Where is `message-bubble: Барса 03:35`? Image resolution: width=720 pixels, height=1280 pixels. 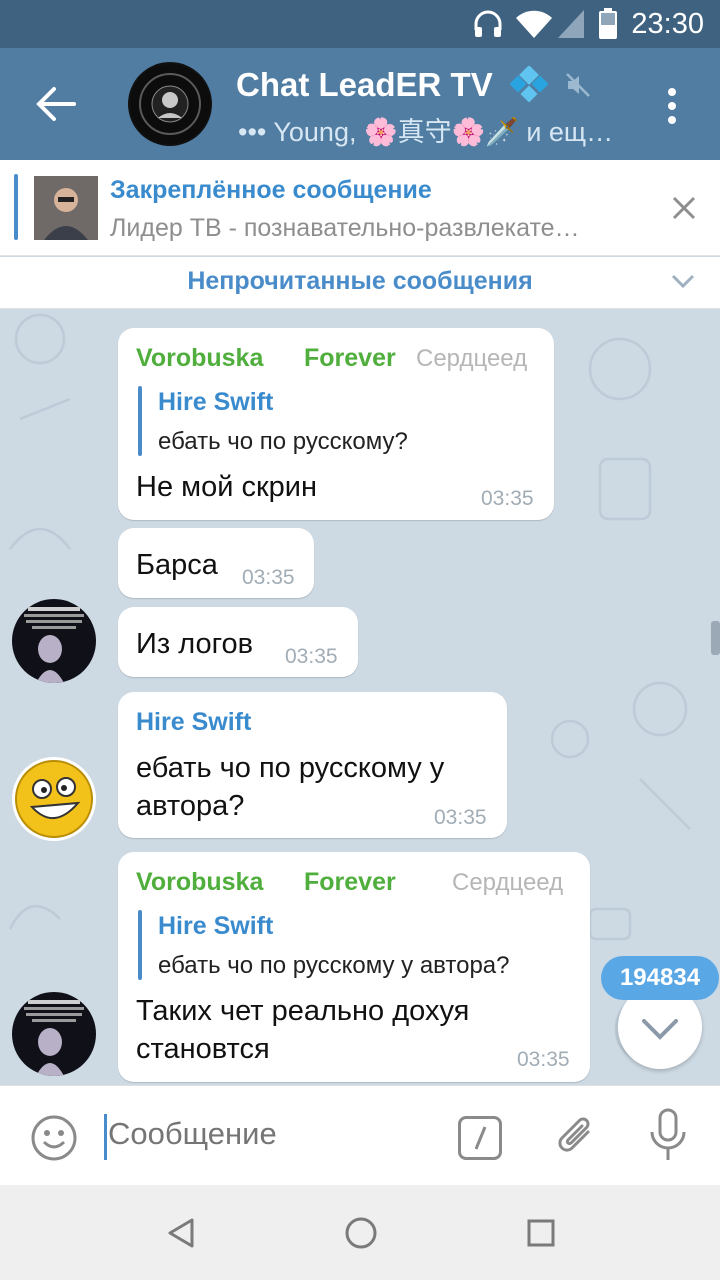 message-bubble: Барса 03:35 is located at coordinates (216, 563).